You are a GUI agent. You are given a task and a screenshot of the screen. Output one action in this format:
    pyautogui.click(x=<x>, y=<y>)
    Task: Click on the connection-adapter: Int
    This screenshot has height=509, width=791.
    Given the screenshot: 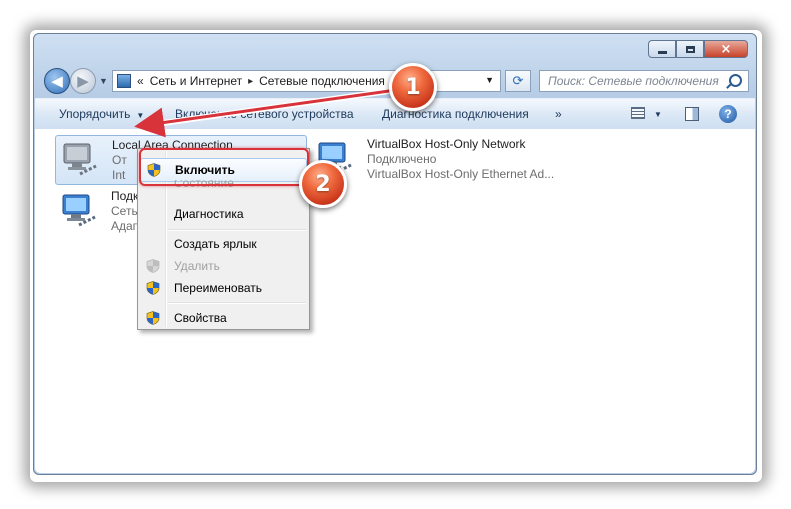 What is the action you would take?
    pyautogui.click(x=119, y=175)
    